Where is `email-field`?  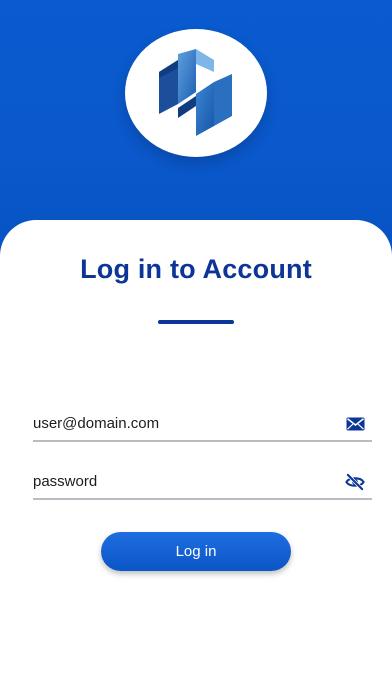
email-field is located at coordinates (202, 425).